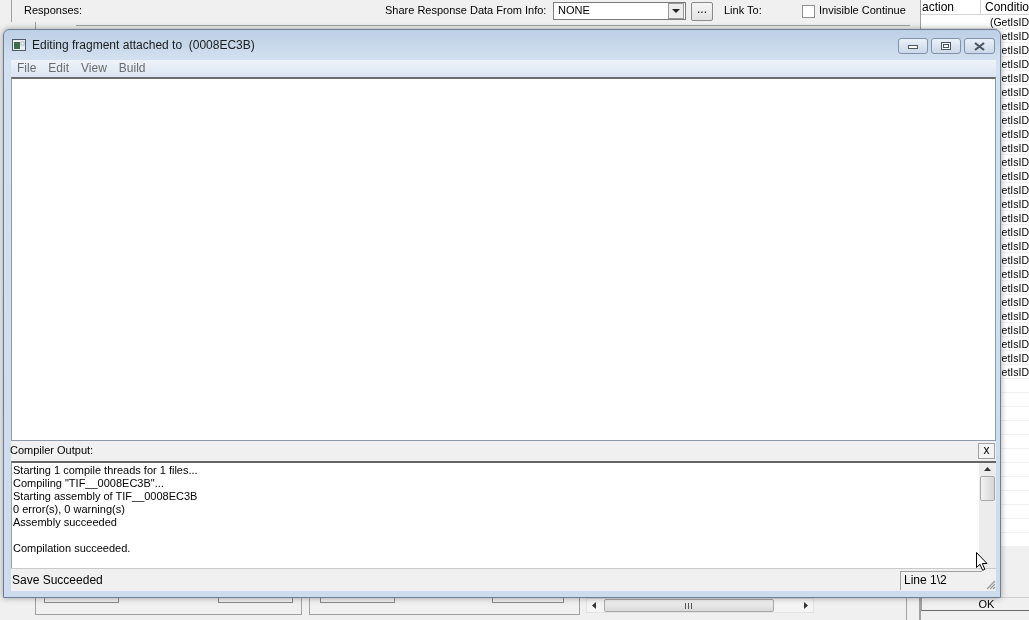  What do you see at coordinates (57, 580) in the screenshot?
I see `status-message: Save Succeeded` at bounding box center [57, 580].